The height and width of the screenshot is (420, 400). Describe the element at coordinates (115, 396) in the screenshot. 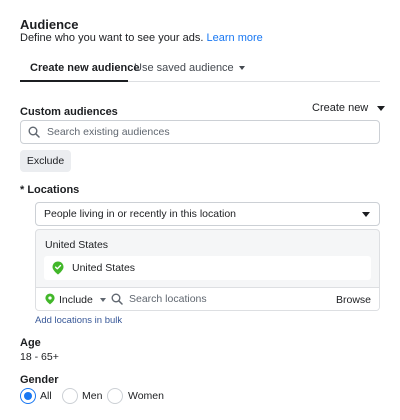

I see `gender-radio-women` at that location.